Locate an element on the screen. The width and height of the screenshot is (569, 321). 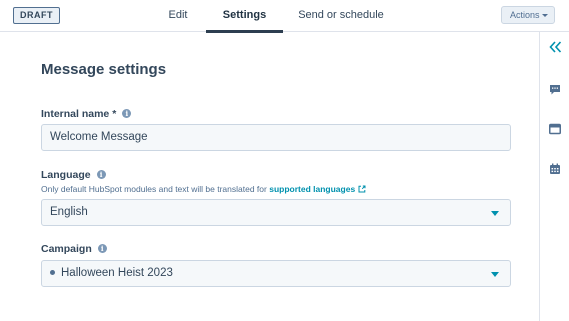
external-link-icon is located at coordinates (362, 189).